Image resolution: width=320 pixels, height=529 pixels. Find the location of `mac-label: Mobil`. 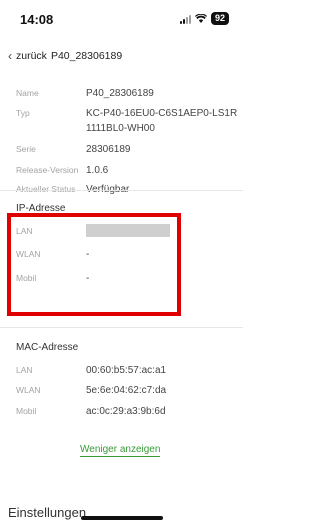

mac-label: Mobil is located at coordinates (26, 411).